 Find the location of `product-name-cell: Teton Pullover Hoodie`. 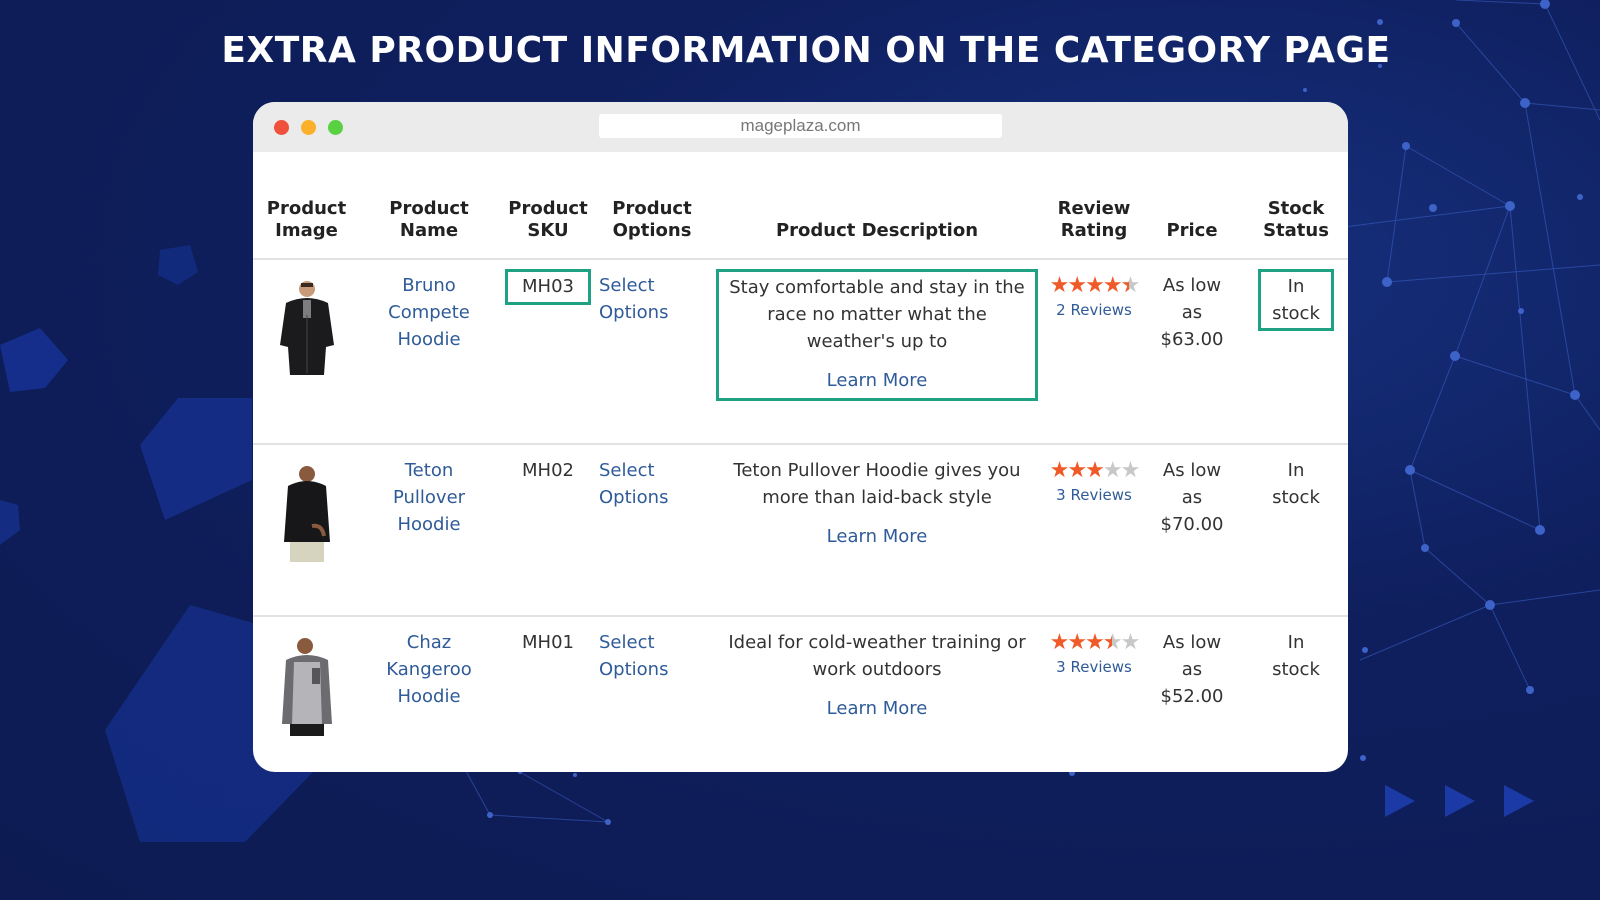

product-name-cell: Teton Pullover Hoodie is located at coordinates (429, 530).